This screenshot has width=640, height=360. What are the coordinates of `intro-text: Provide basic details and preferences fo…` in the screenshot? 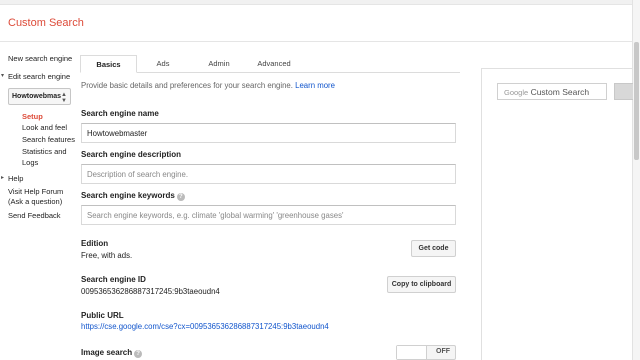 It's located at (208, 85).